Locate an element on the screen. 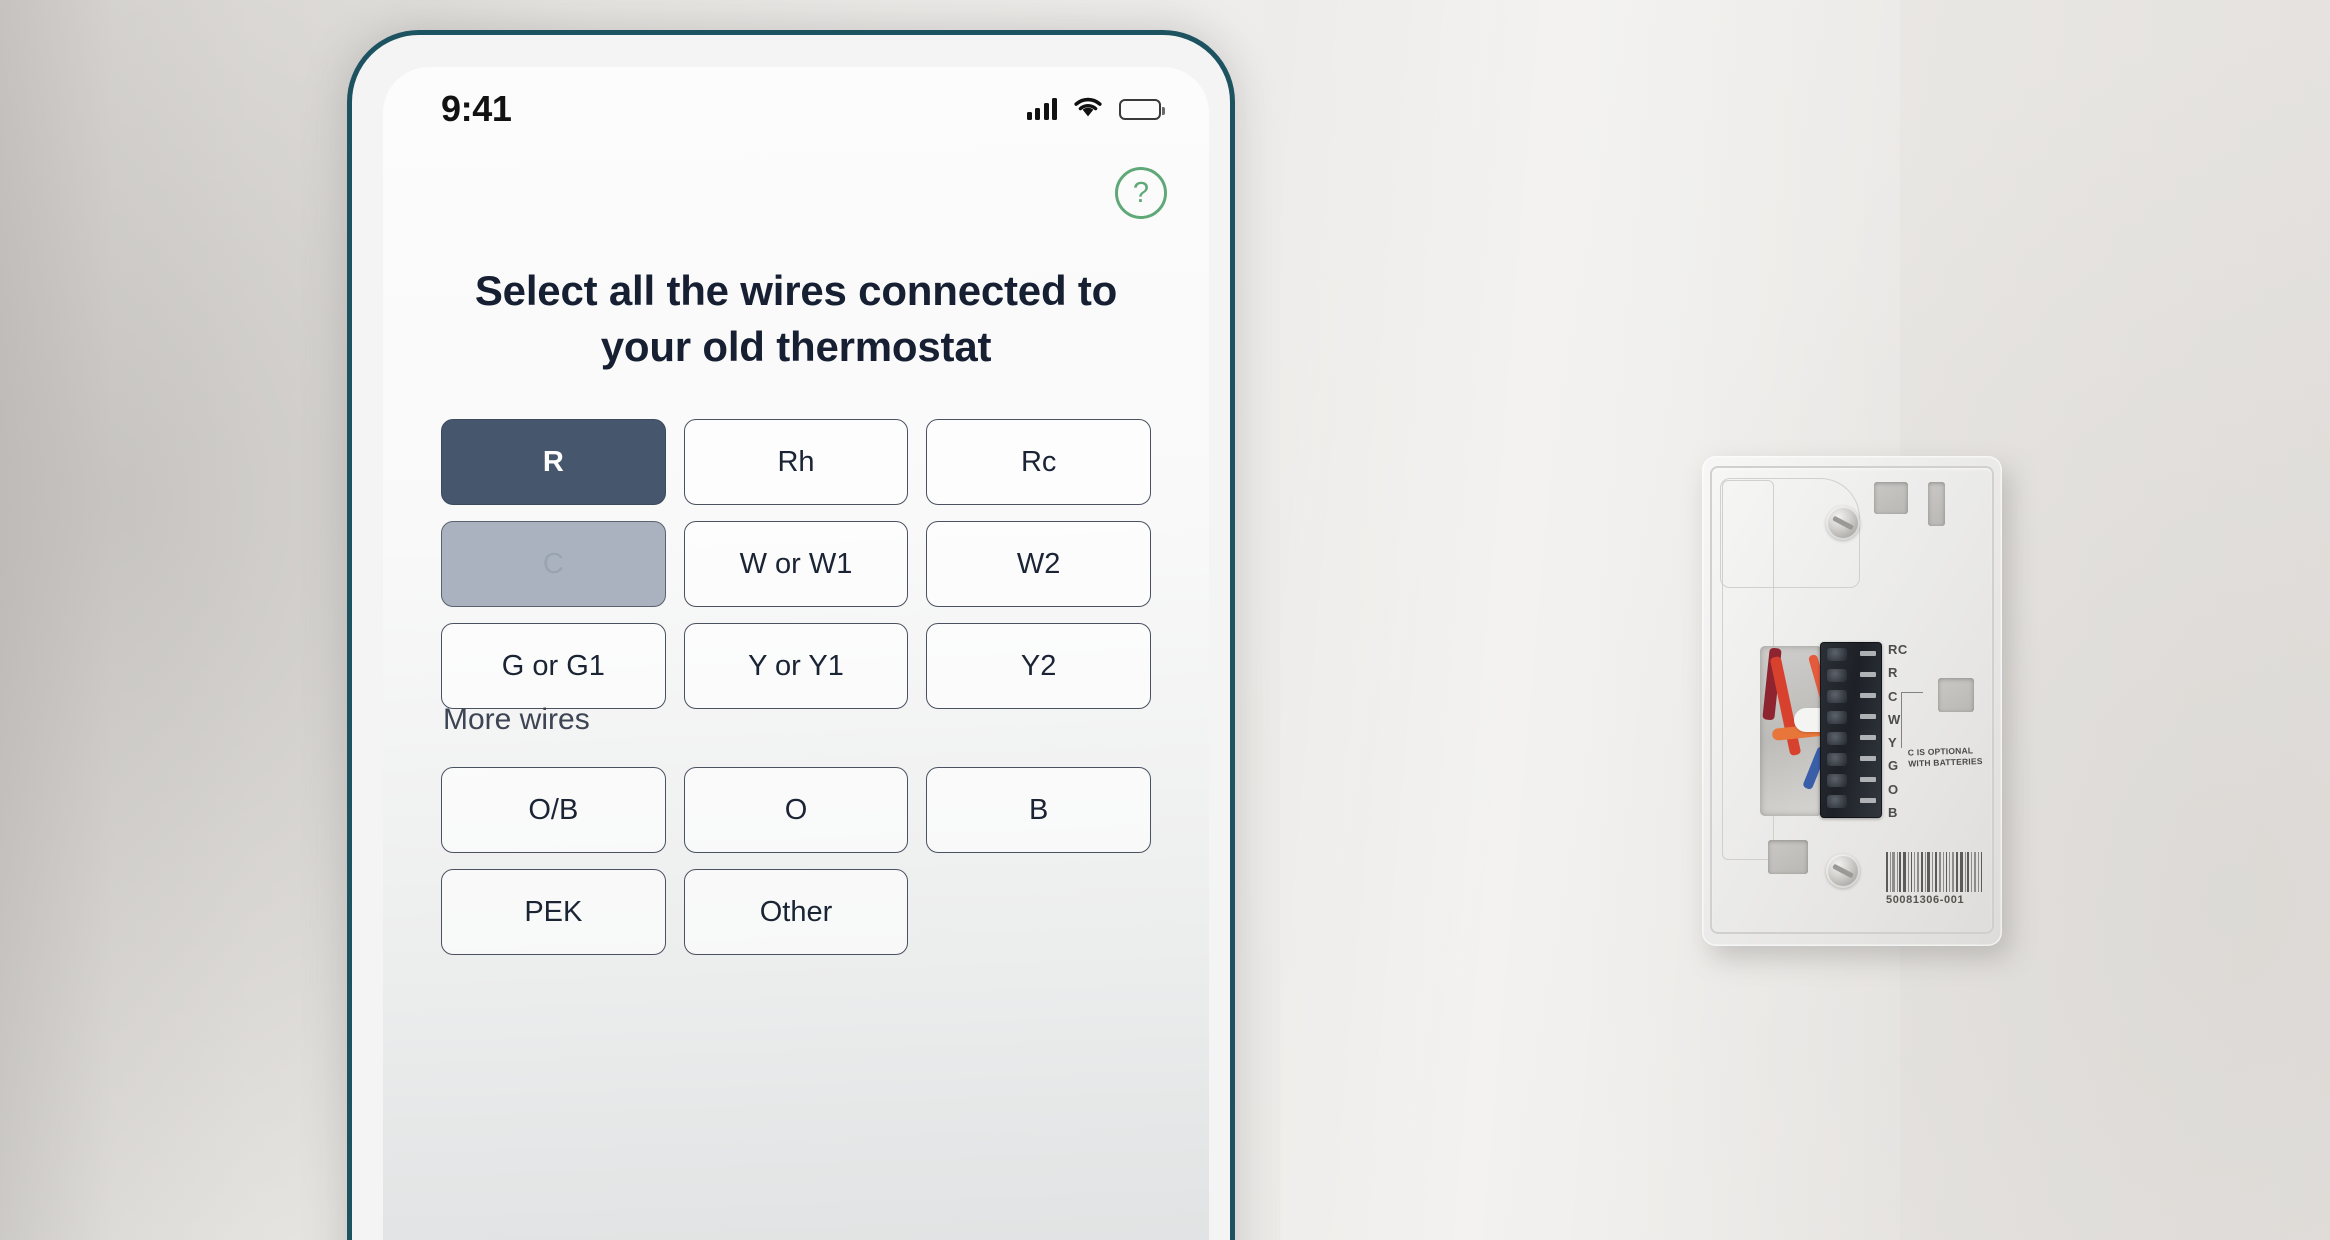  wire-options-grid: R Rh Rc C W or W1 W2 G or G1 Y or Y1 Y2 is located at coordinates (796, 564).